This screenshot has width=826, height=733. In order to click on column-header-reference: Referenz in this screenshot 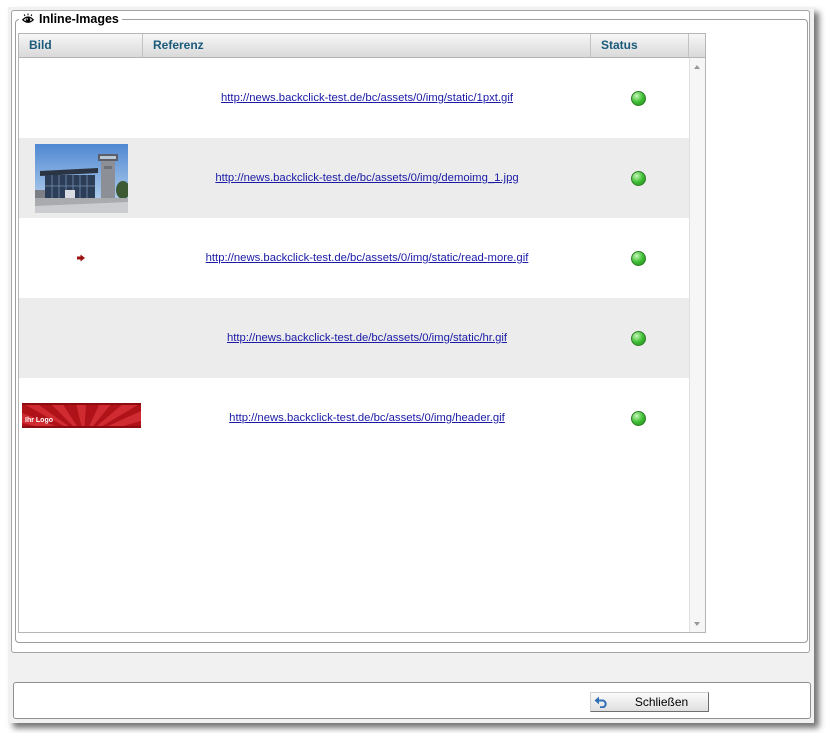, I will do `click(367, 45)`.